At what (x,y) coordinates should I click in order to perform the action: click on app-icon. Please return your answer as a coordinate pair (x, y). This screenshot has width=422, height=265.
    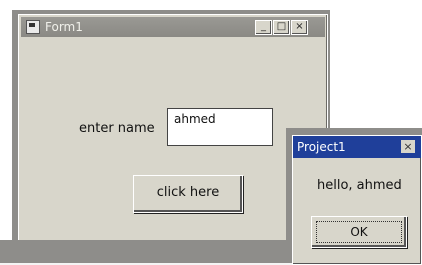
    Looking at the image, I should click on (33, 27).